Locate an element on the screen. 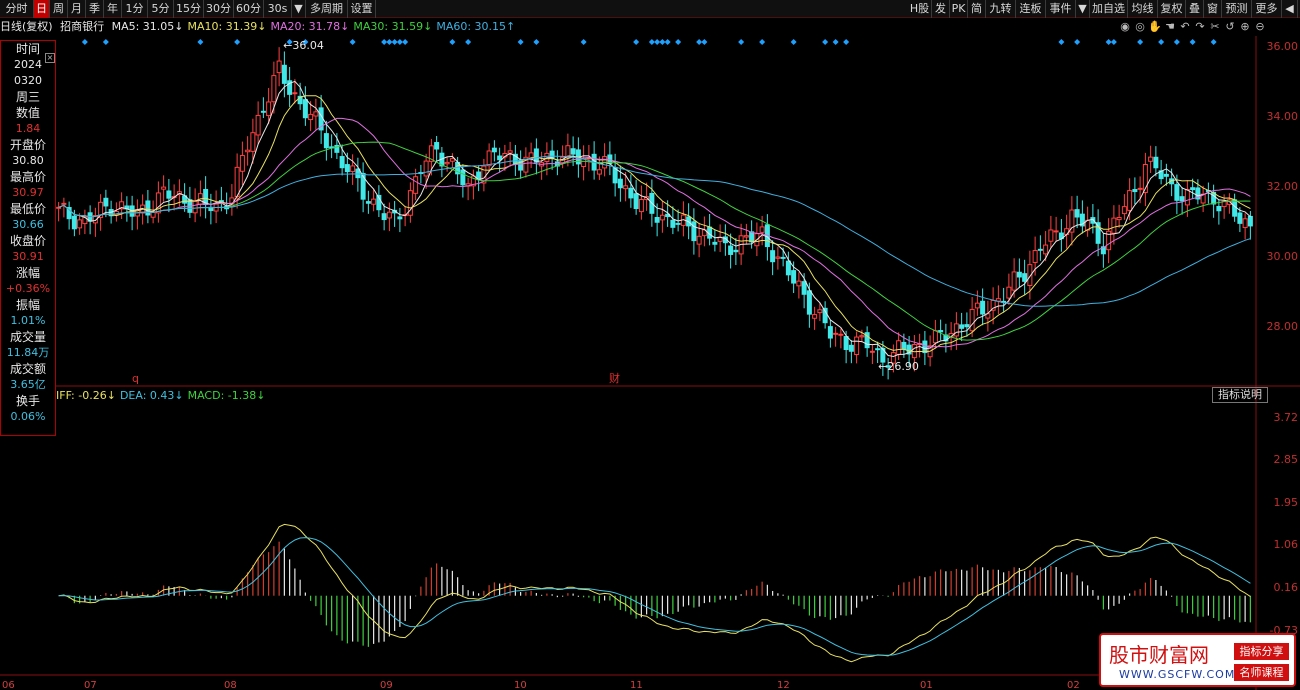  datawin-value-8: +0.36% is located at coordinates (28, 288).